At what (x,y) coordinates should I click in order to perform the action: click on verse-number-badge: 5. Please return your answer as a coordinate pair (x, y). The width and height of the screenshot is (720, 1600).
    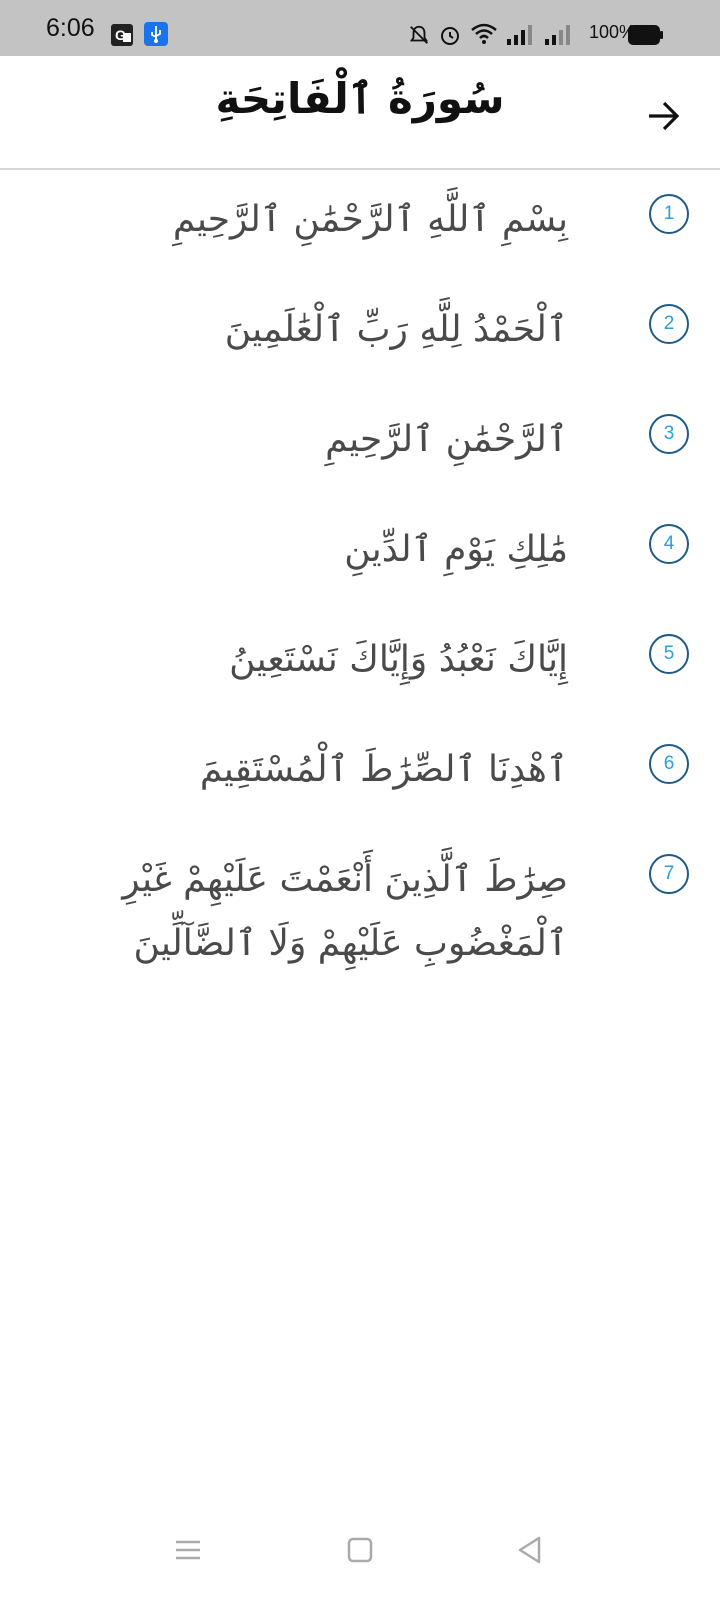
    Looking at the image, I should click on (669, 654).